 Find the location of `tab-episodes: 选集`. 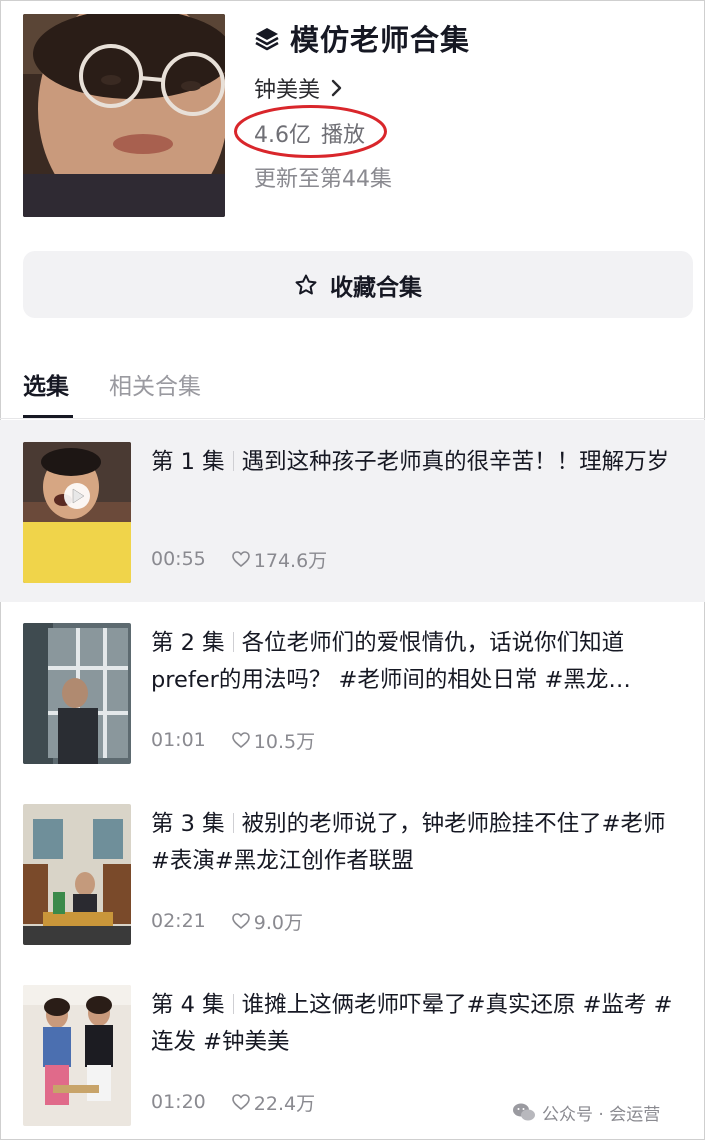

tab-episodes: 选集 is located at coordinates (48, 390).